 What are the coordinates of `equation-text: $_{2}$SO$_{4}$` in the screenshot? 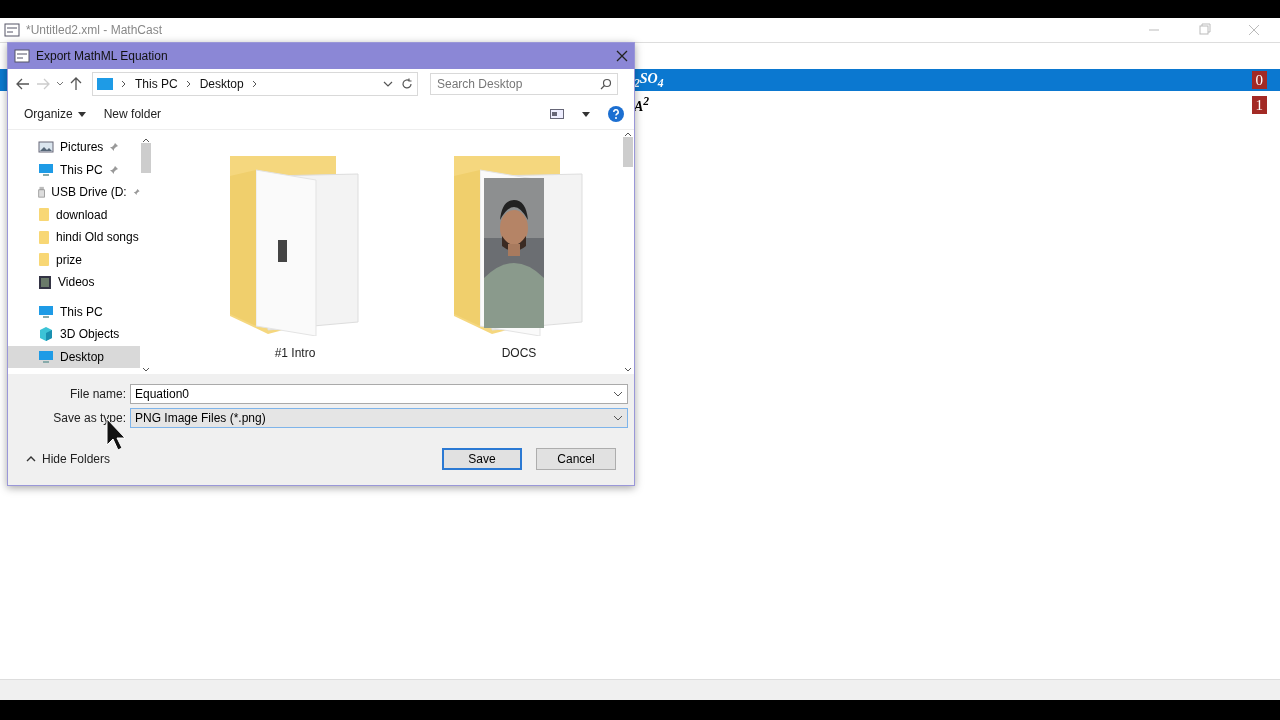 It's located at (649, 80).